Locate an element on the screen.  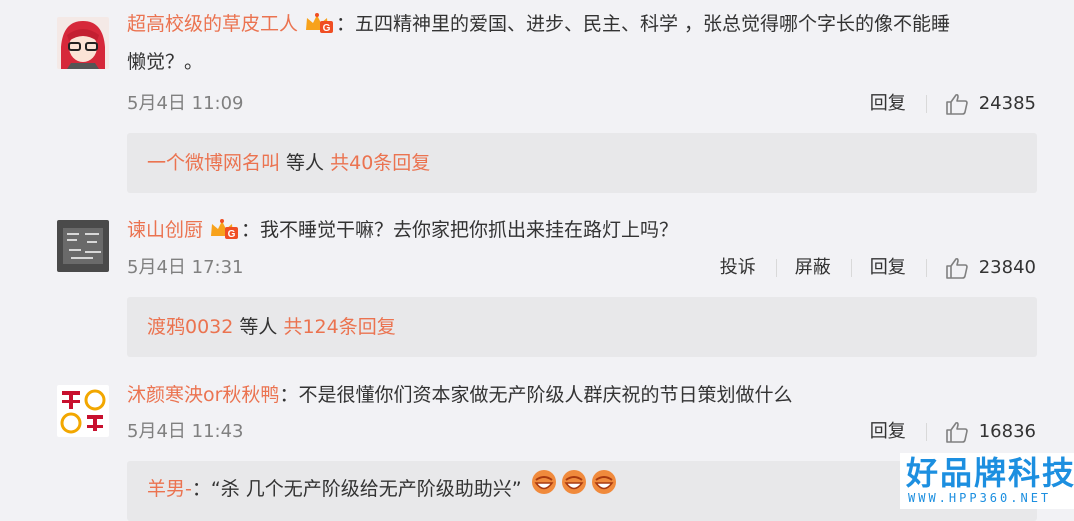
comment-date: 5月4日 11:09 is located at coordinates (185, 103).